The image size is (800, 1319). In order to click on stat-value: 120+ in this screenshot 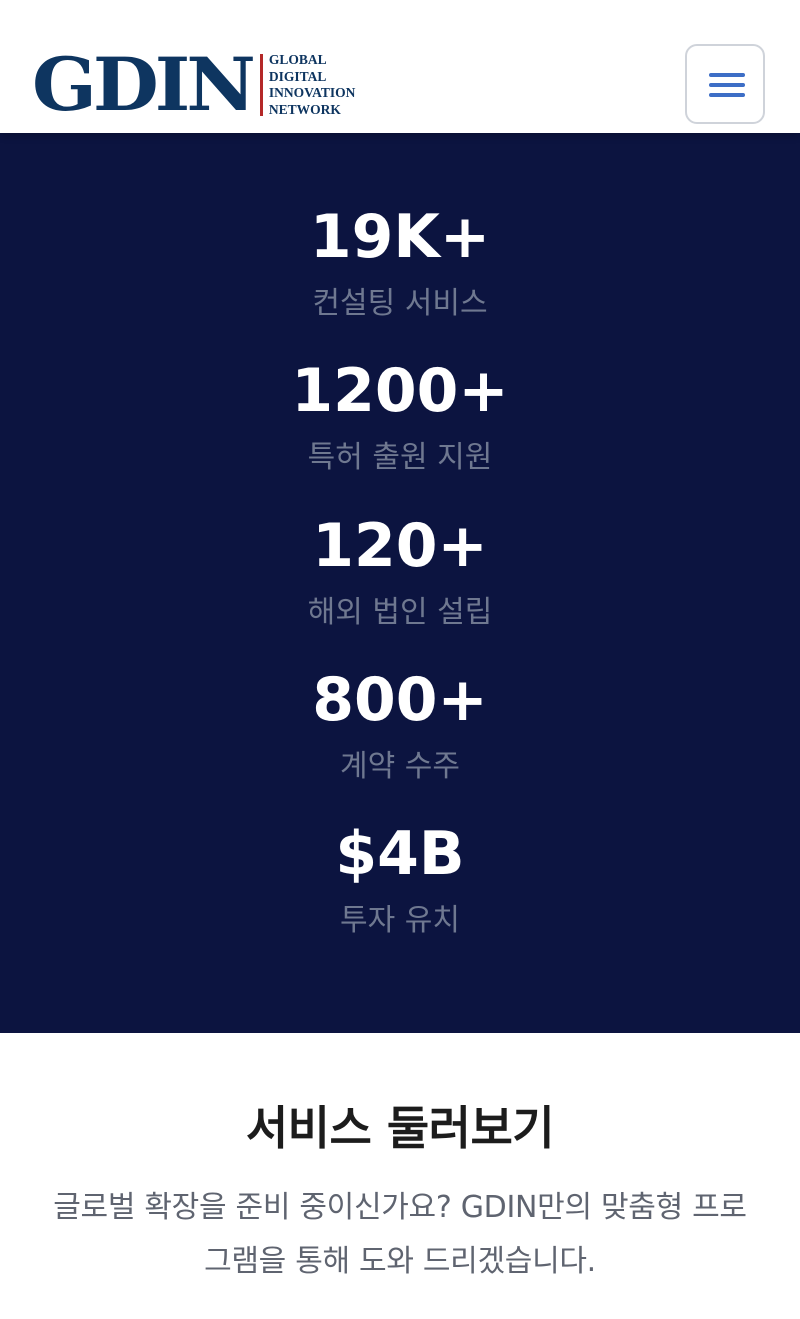, I will do `click(400, 546)`.